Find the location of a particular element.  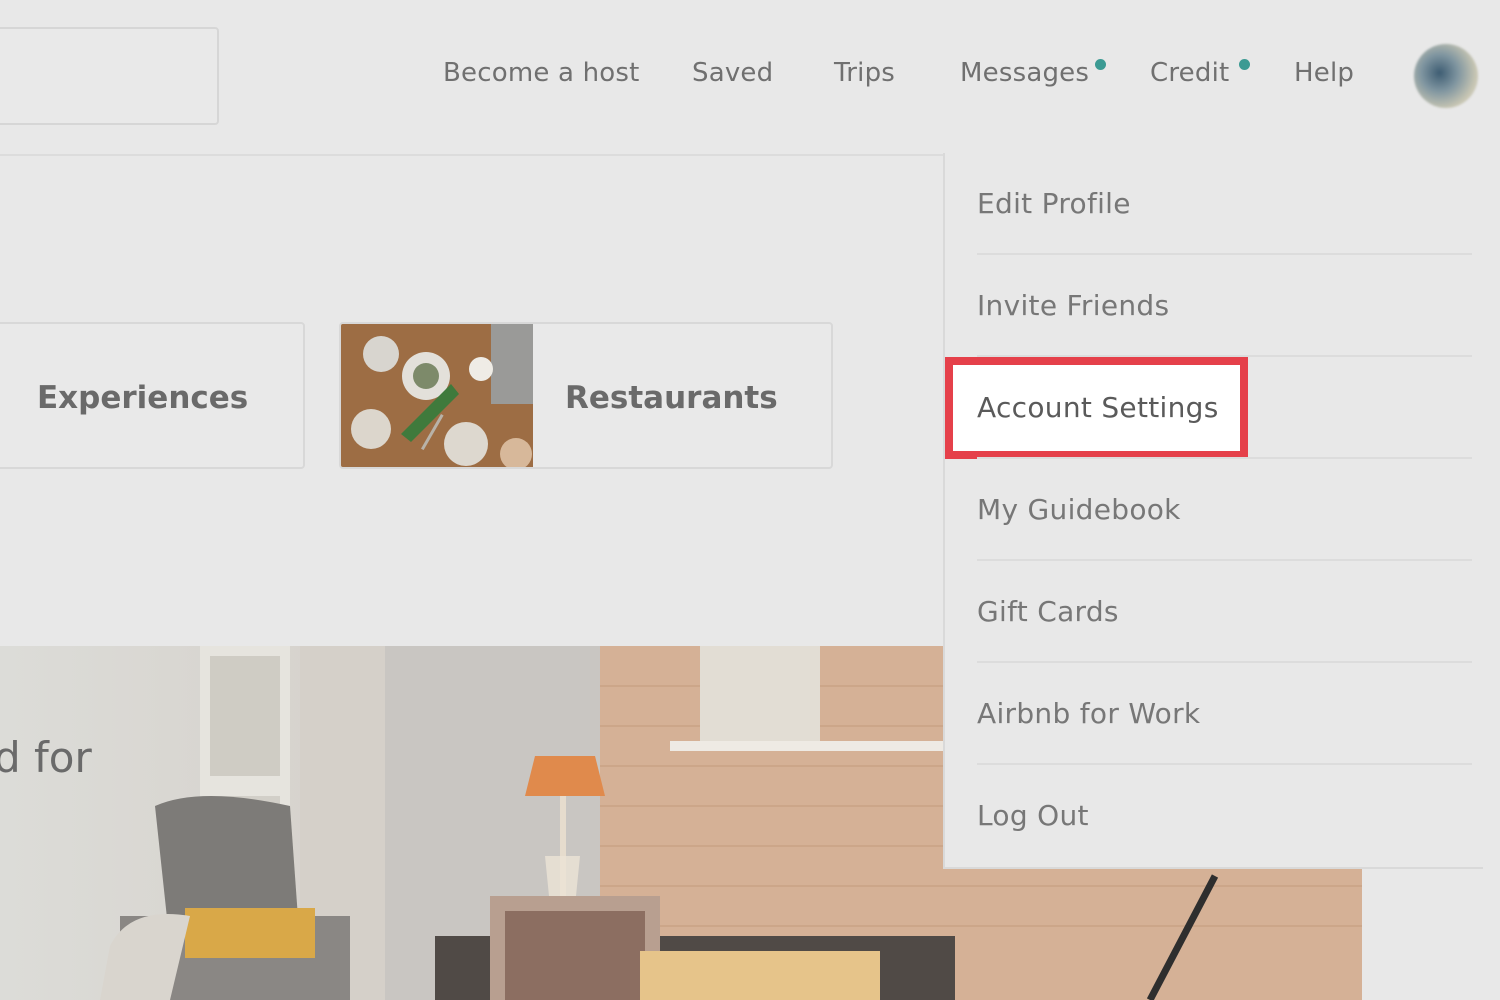

menu-item-label: Account Settings is located at coordinates (1098, 407).